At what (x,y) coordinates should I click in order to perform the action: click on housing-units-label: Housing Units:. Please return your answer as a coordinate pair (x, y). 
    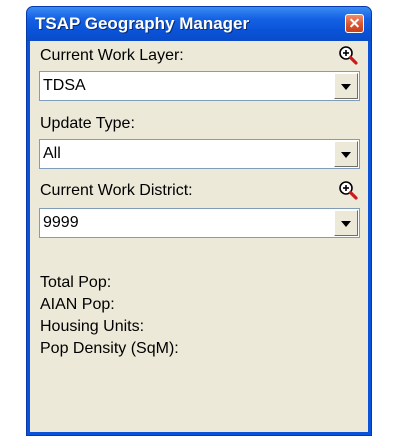
    Looking at the image, I should click on (92, 326).